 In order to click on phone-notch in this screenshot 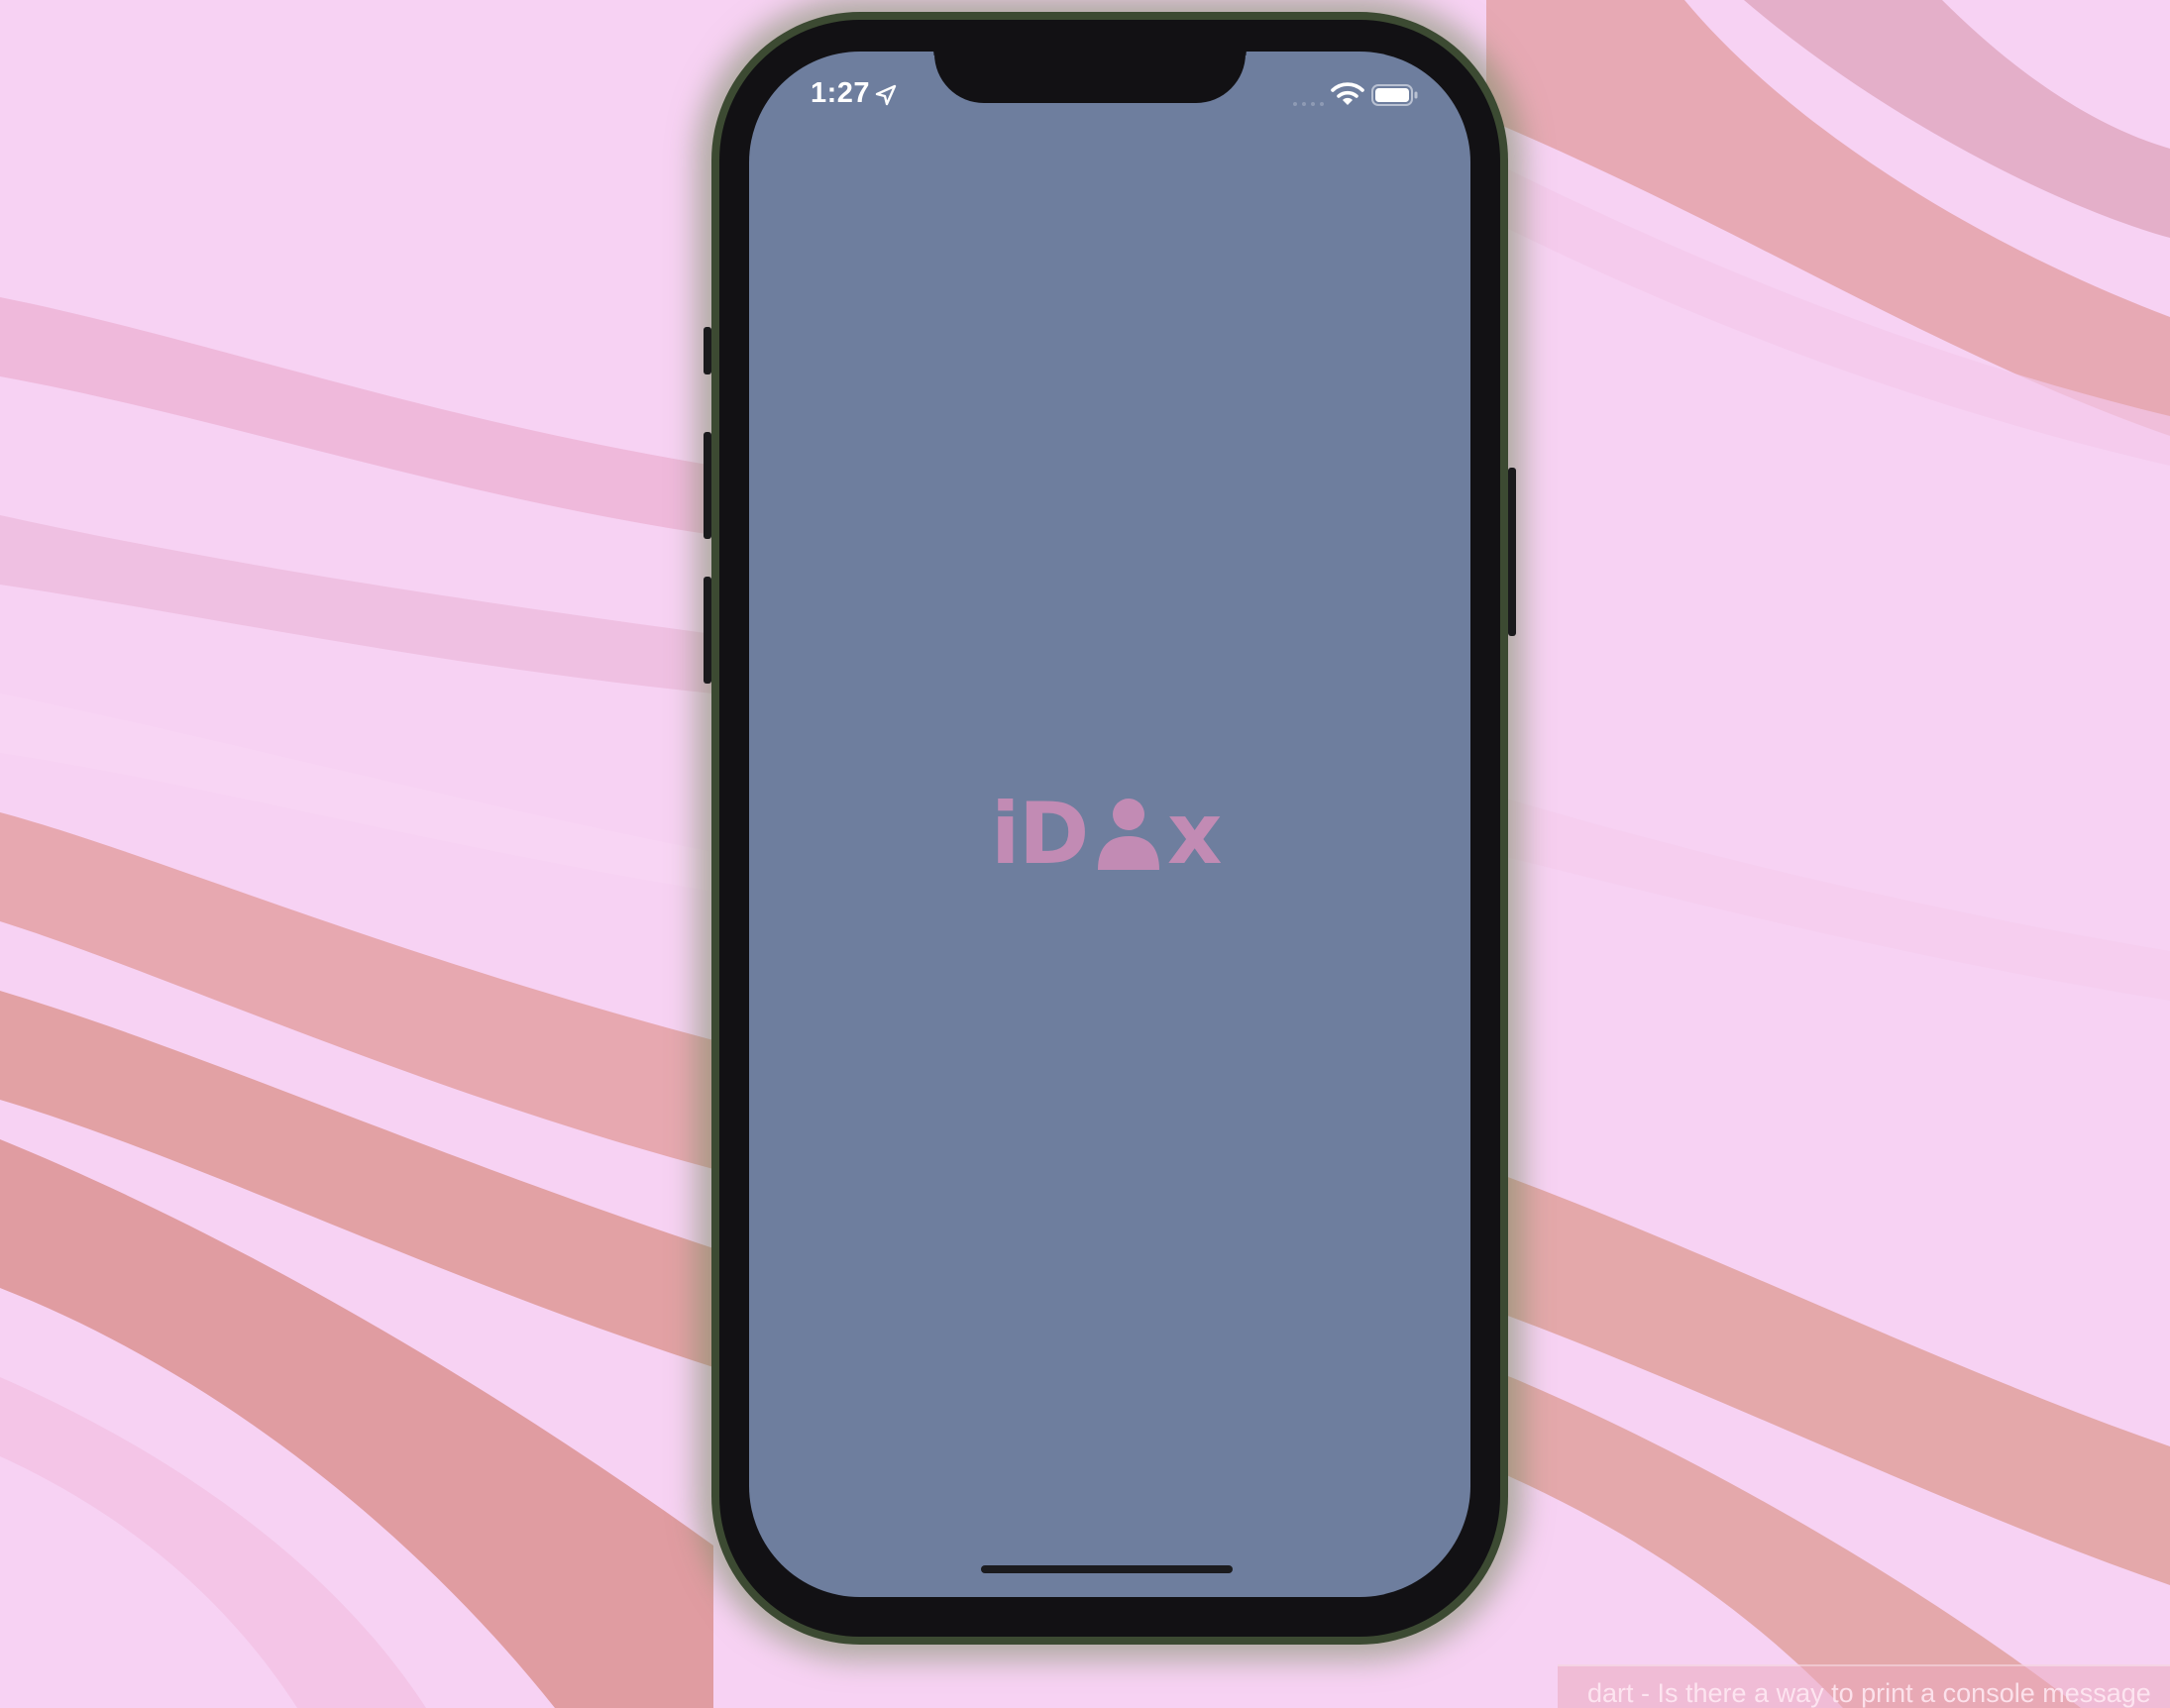, I will do `click(1090, 69)`.